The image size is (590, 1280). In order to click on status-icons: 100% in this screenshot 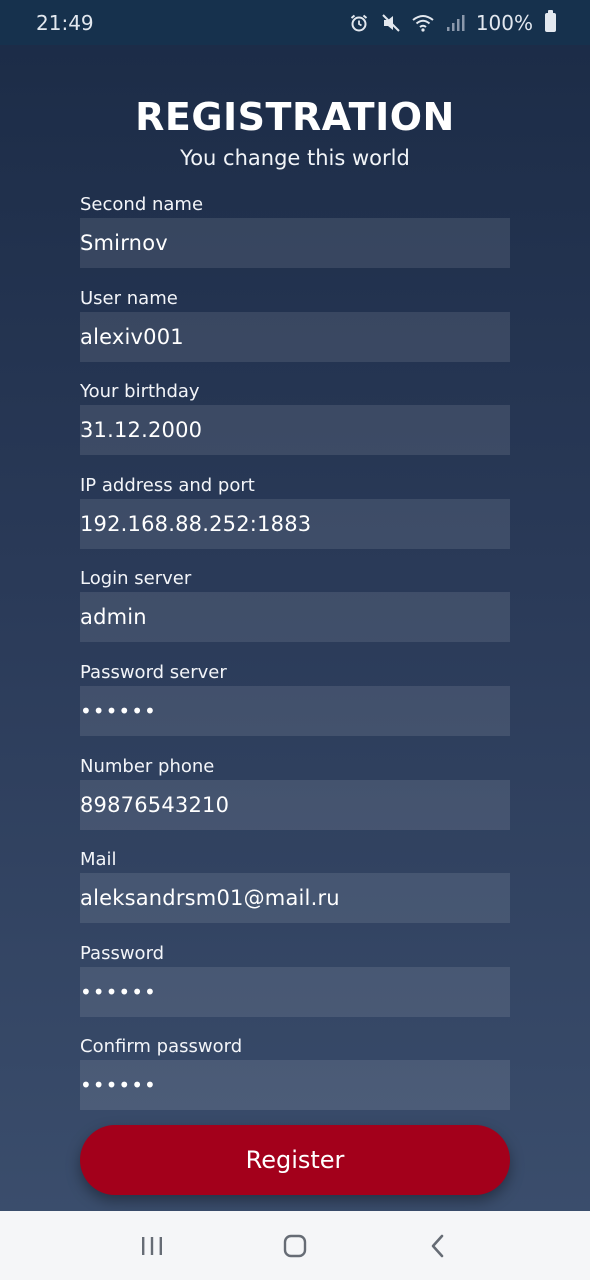, I will do `click(452, 22)`.